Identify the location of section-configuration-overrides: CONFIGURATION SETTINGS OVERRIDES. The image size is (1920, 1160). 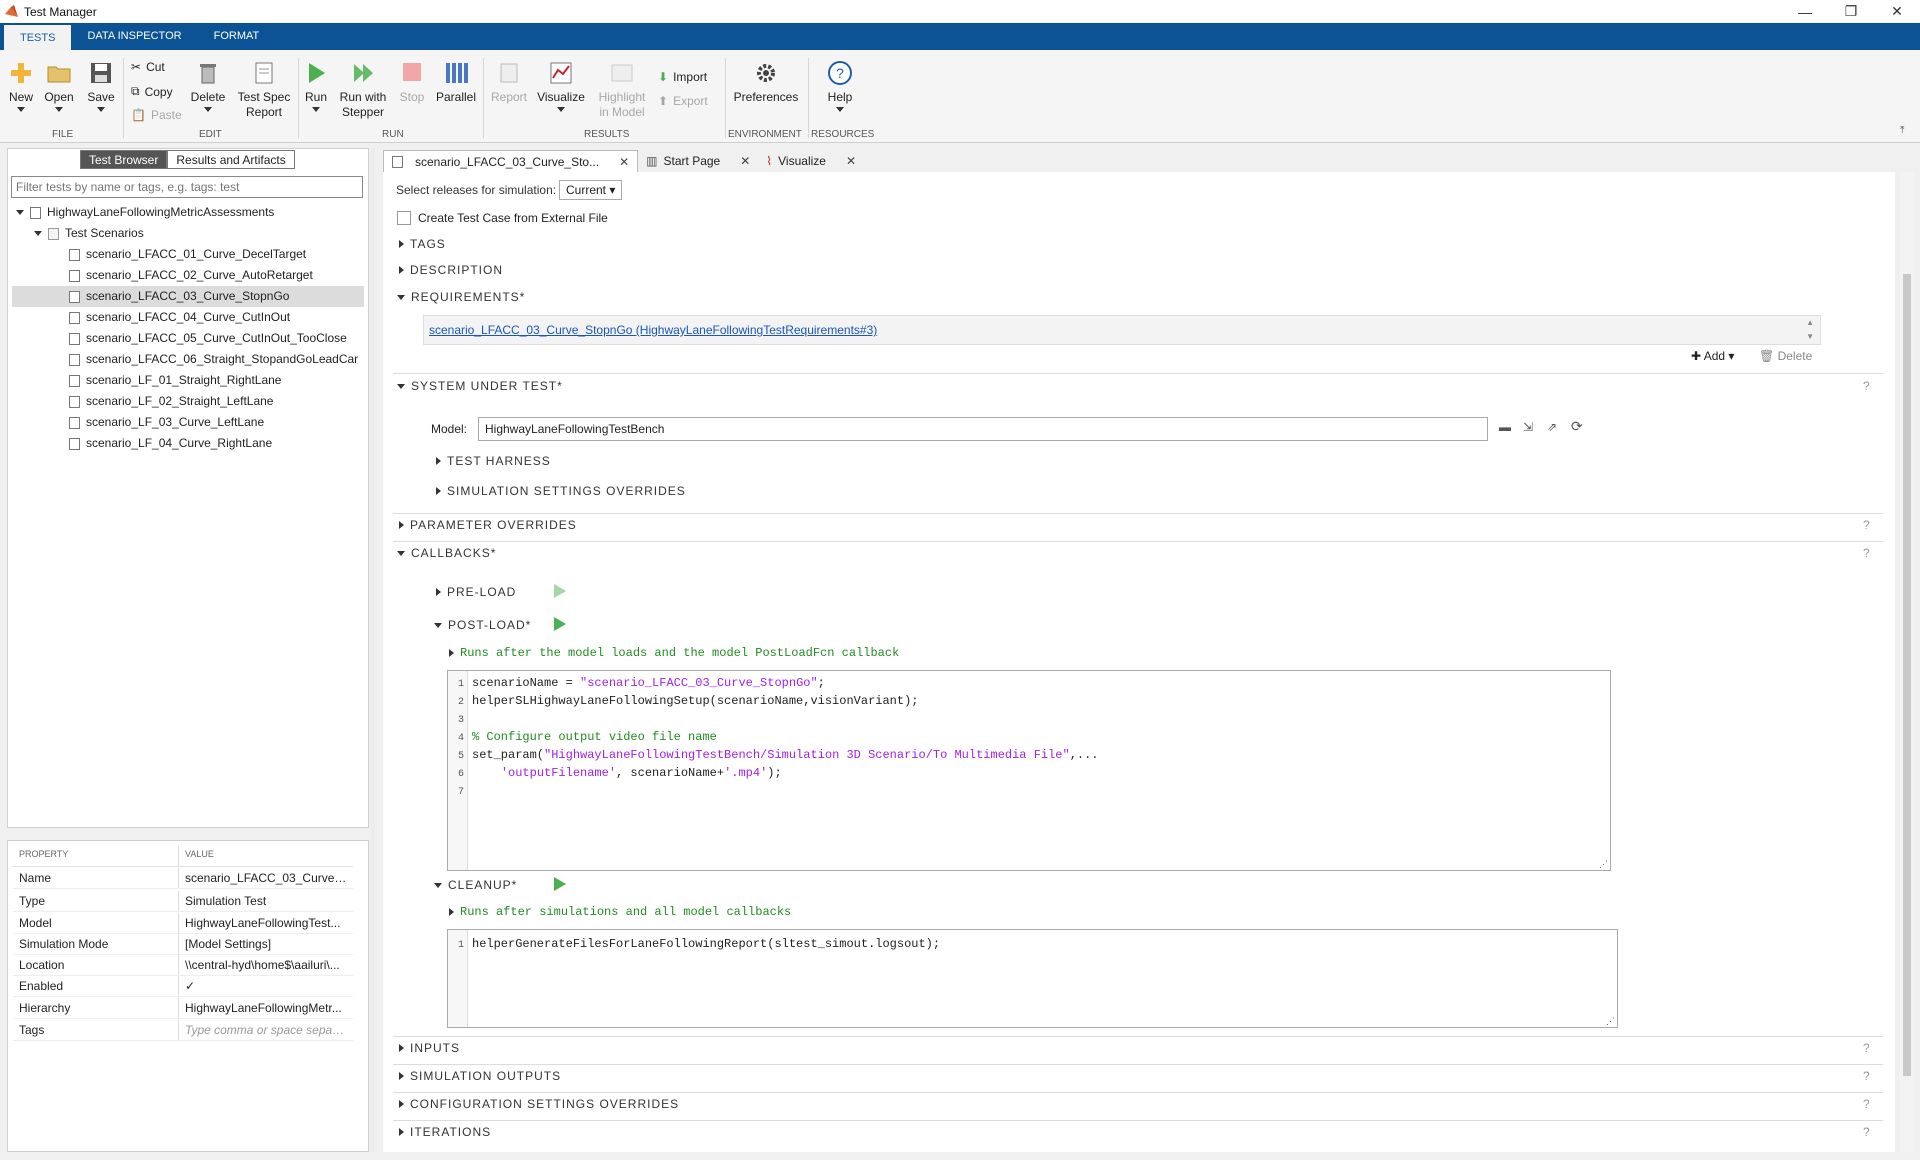
(539, 1104).